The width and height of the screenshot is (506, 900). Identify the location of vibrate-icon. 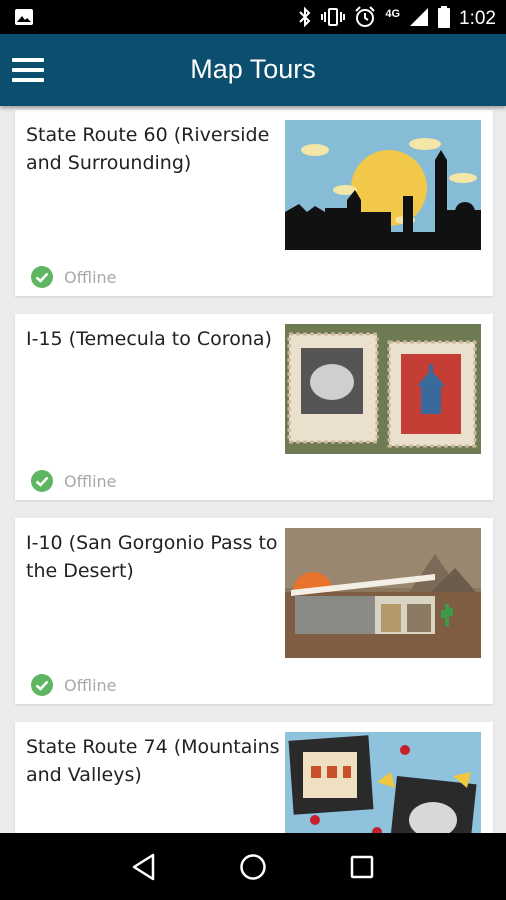
(333, 19).